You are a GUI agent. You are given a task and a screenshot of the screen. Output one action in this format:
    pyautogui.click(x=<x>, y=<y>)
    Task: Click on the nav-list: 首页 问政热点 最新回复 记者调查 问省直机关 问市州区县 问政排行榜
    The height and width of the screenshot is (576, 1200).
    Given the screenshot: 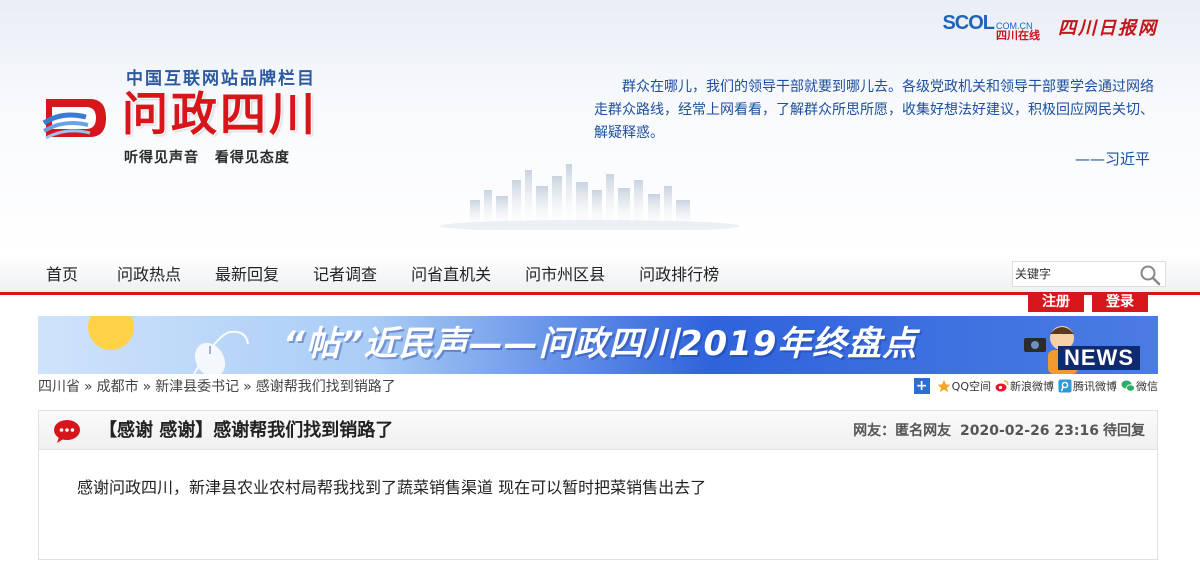 What is the action you would take?
    pyautogui.click(x=383, y=275)
    